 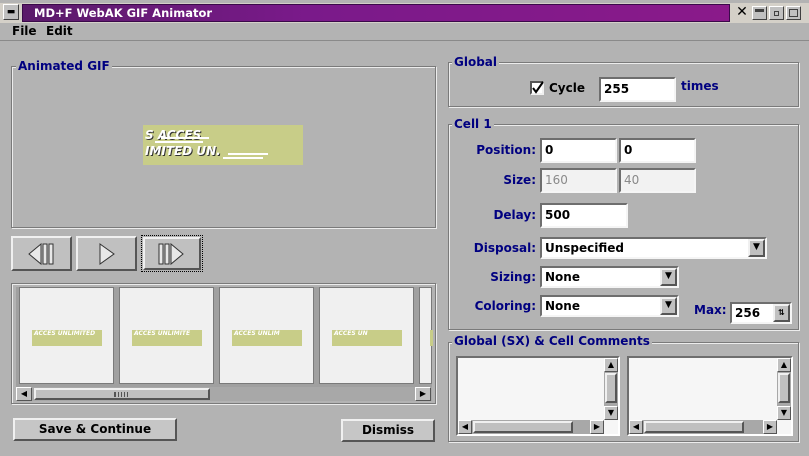 I want to click on delay-field: 500, so click(x=584, y=215).